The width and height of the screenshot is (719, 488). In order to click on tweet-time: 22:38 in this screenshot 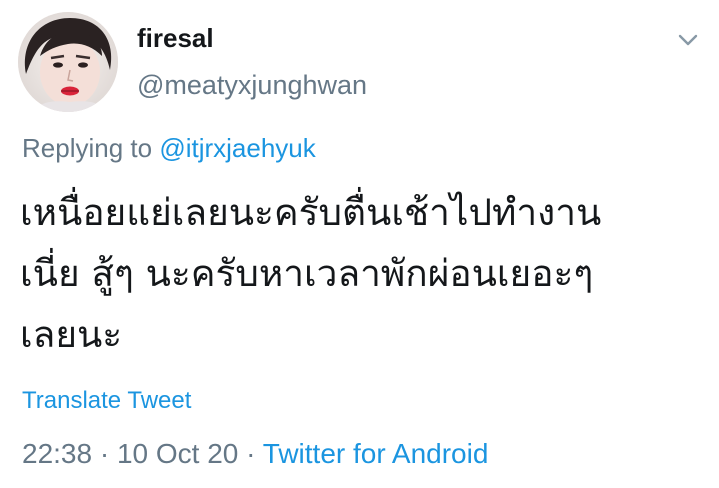, I will do `click(57, 453)`.